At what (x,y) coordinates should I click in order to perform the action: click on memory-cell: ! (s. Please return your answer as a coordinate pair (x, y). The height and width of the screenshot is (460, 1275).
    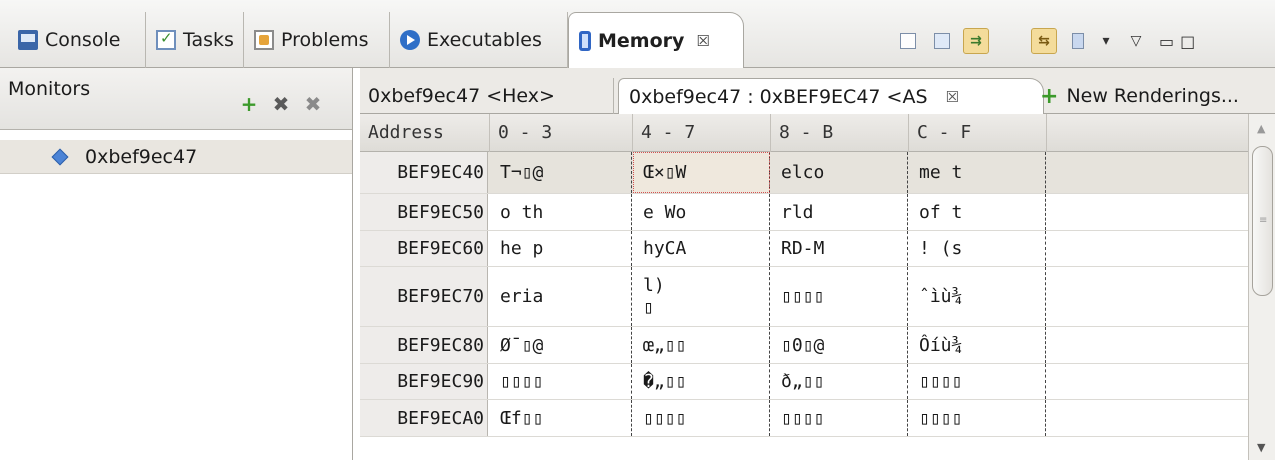
    Looking at the image, I should click on (977, 248).